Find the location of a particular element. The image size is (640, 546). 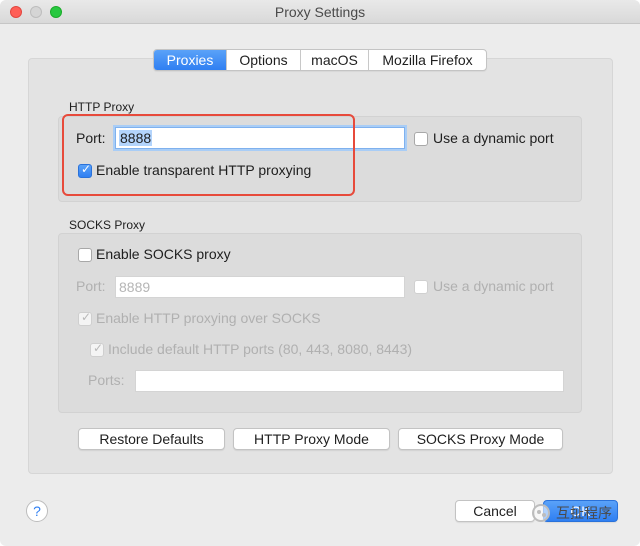

red-highlight-annotation is located at coordinates (208, 155).